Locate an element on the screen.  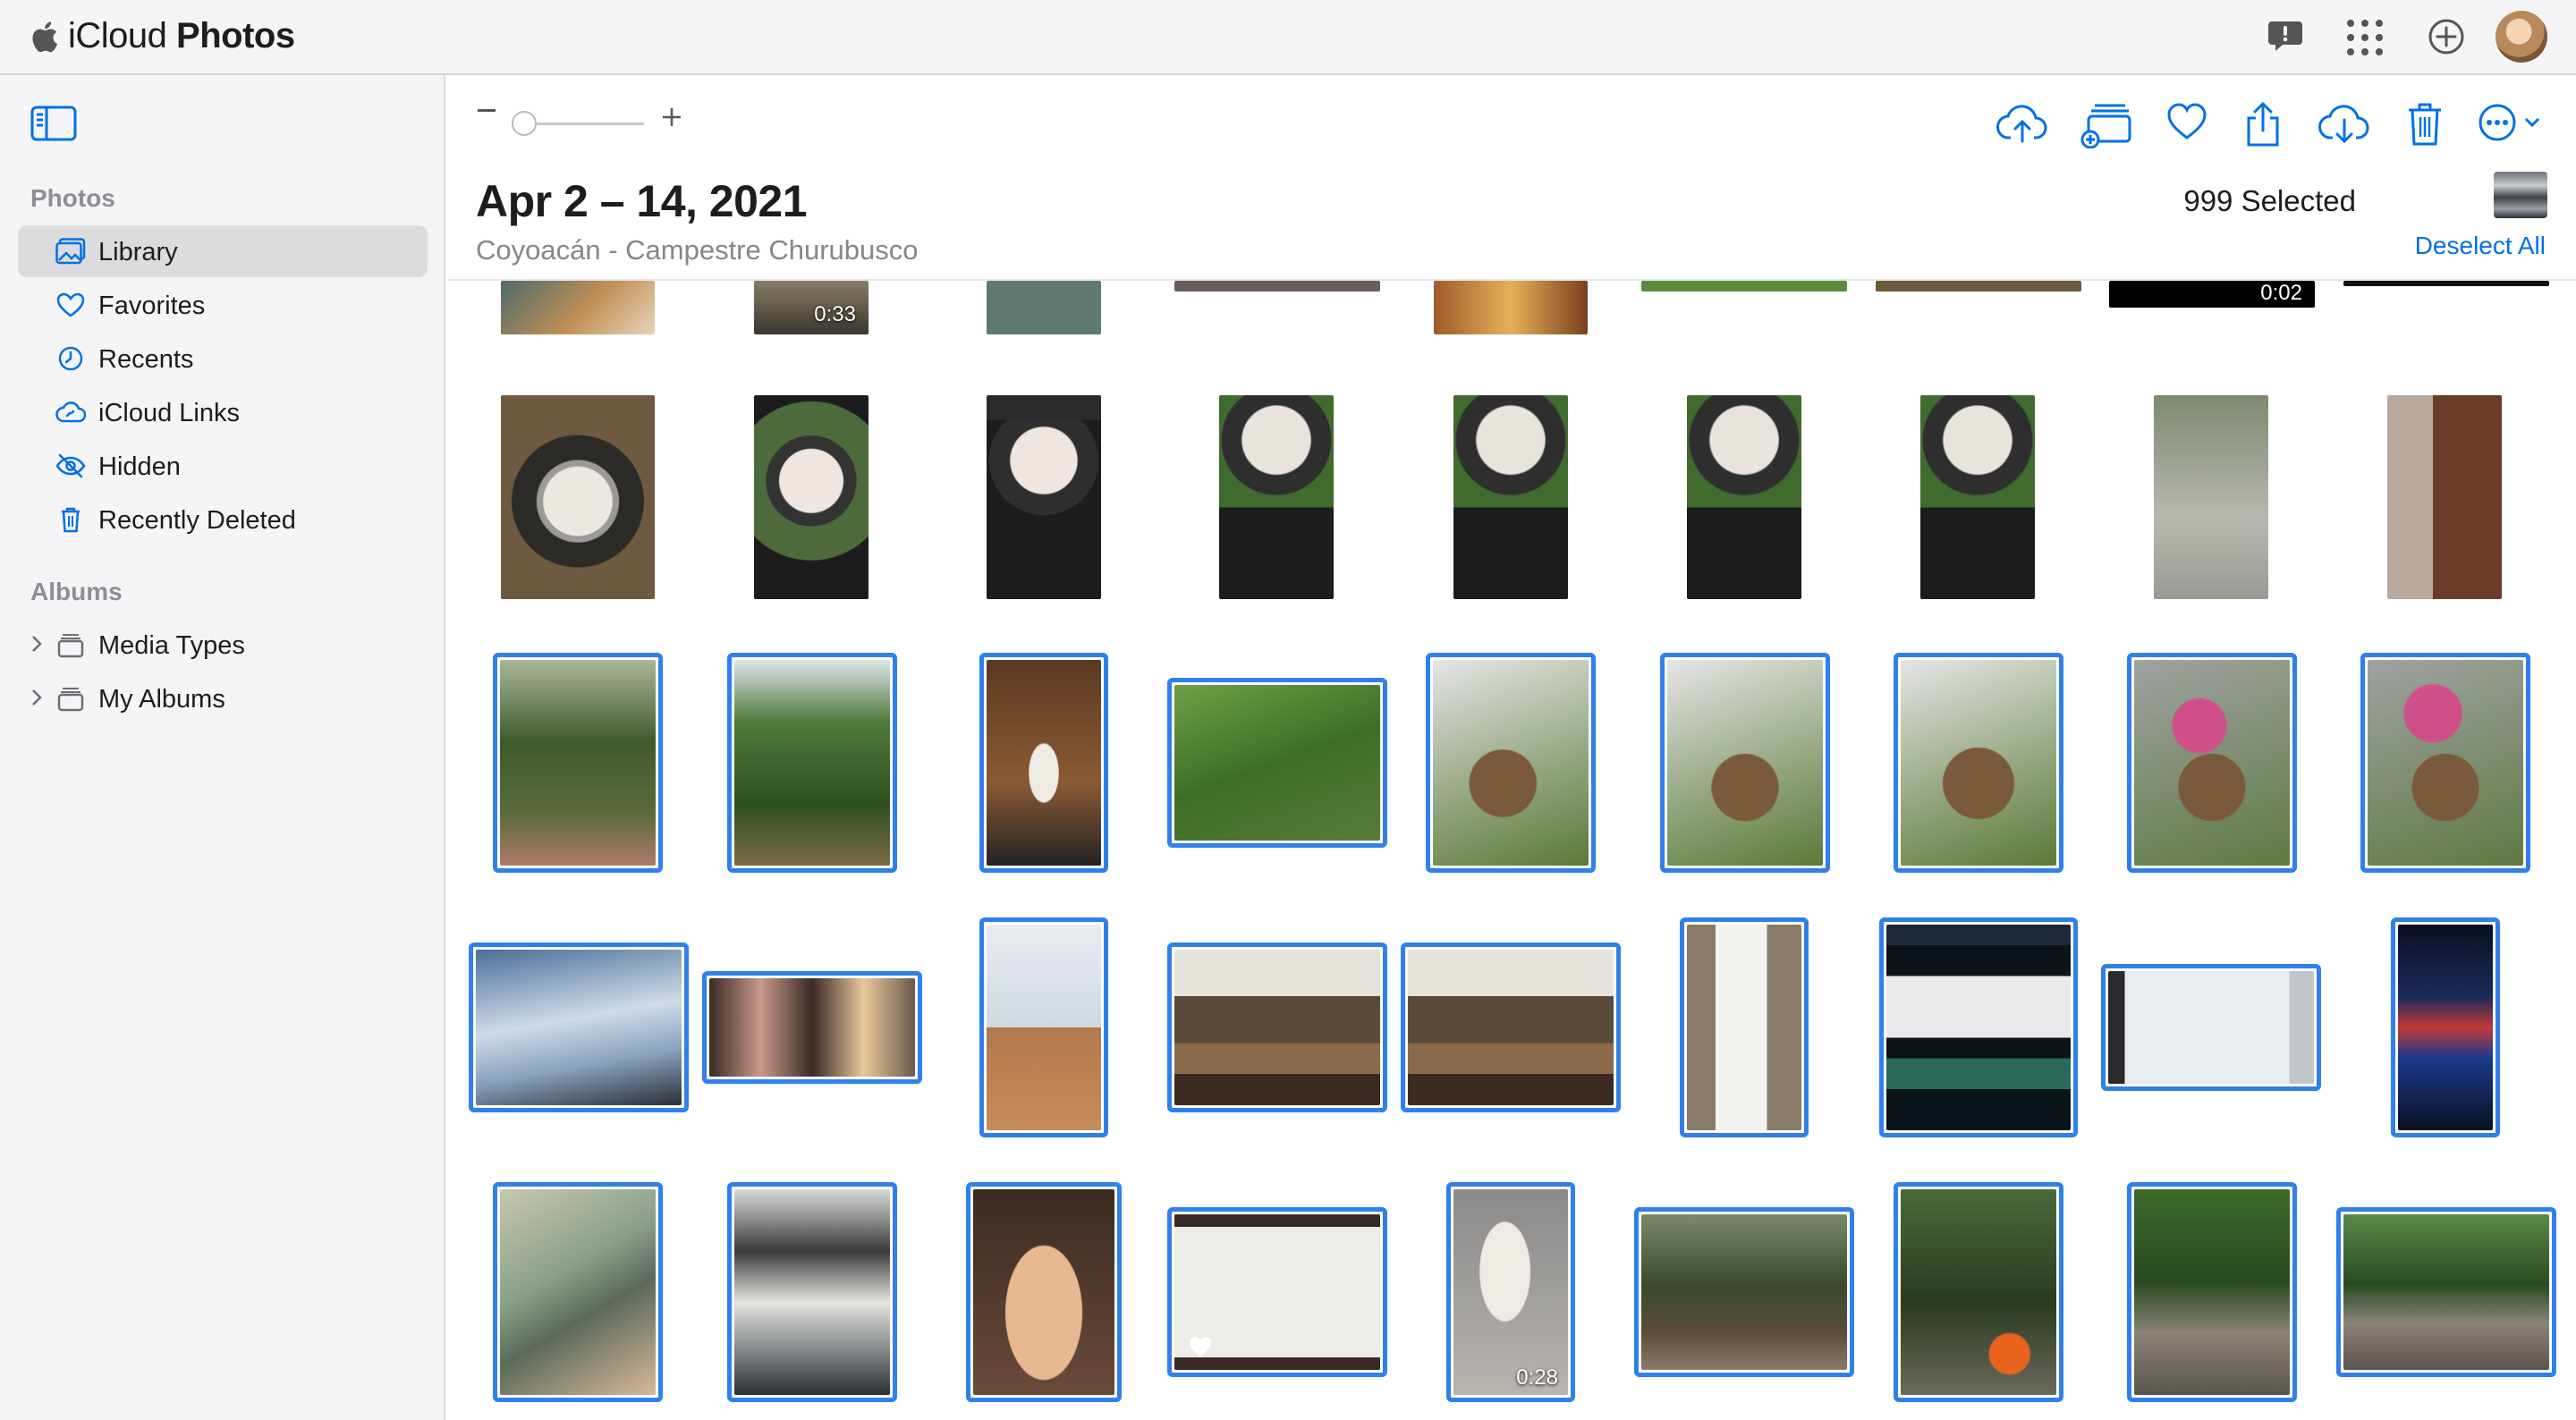
video-thumbnail: 0:02 is located at coordinates (2212, 295).